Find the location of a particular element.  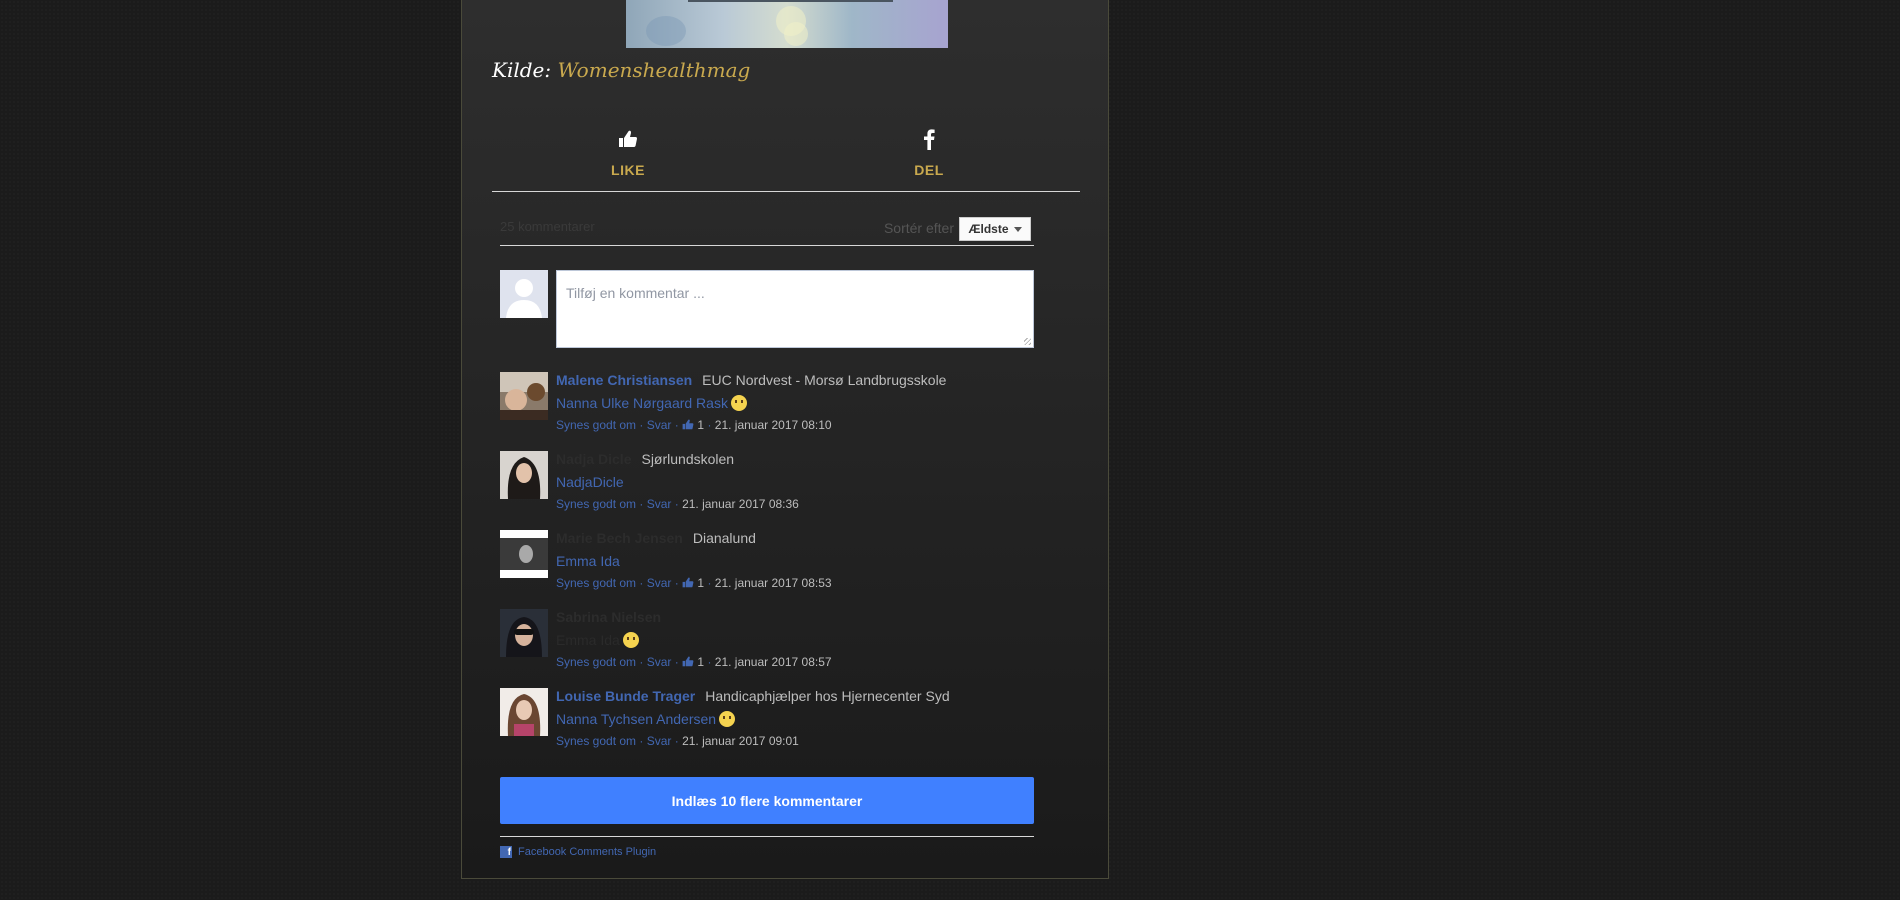

sort-value: Ældste is located at coordinates (988, 229).